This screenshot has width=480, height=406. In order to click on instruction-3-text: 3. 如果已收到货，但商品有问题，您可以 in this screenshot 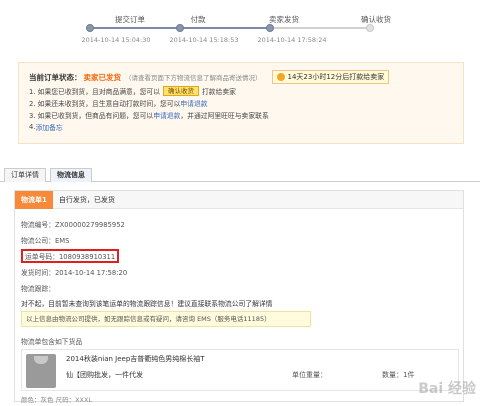, I will do `click(91, 116)`.